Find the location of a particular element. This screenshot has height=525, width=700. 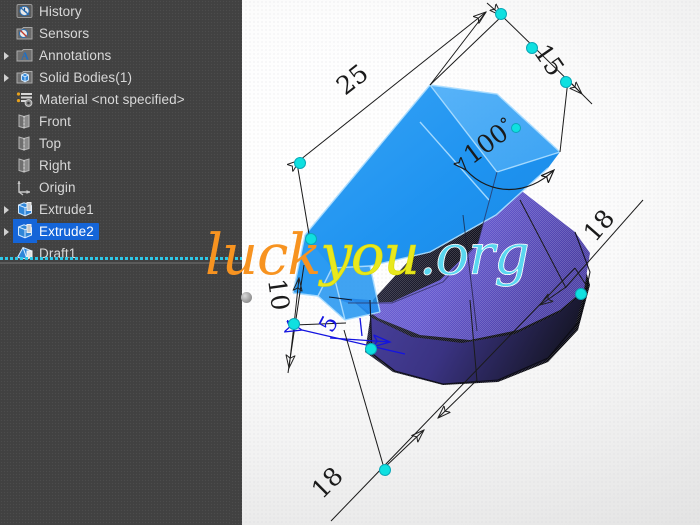

tree-item-front: Front is located at coordinates (121, 121).